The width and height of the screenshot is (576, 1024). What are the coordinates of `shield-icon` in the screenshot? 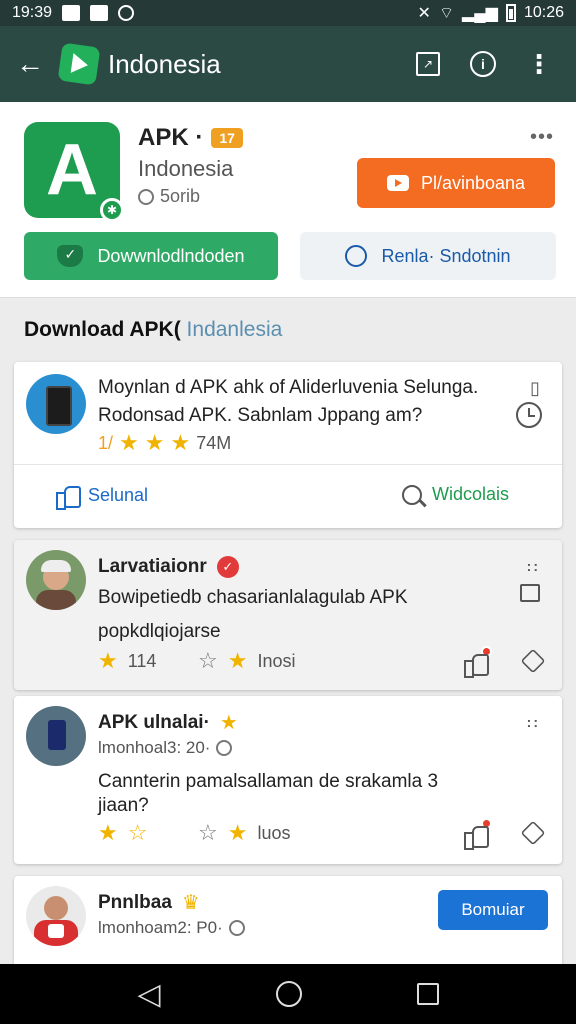 It's located at (70, 256).